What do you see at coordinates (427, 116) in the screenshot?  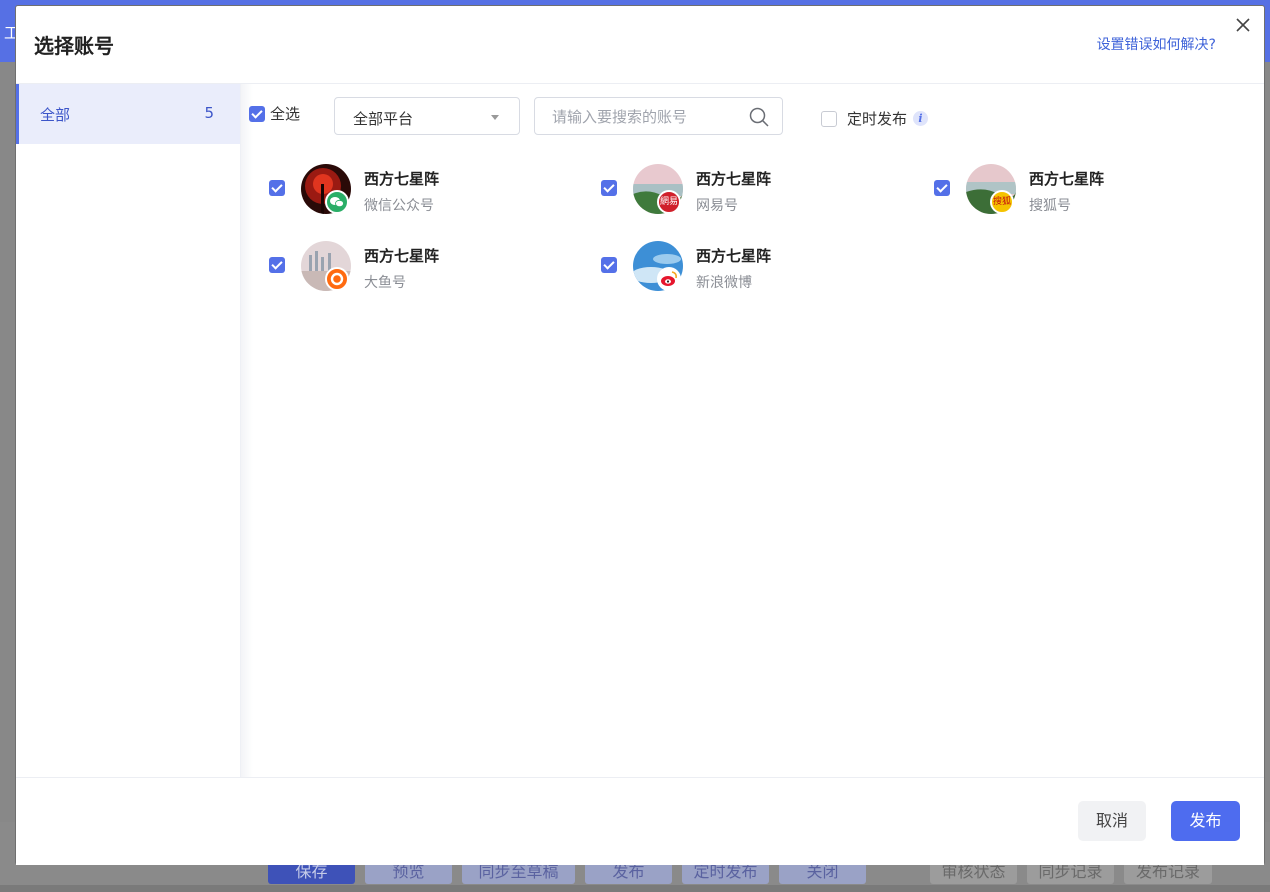 I see `platform-select: 全部平台` at bounding box center [427, 116].